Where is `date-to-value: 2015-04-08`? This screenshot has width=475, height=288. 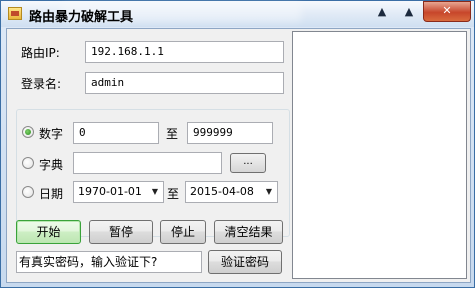 date-to-value: 2015-04-08 is located at coordinates (222, 191).